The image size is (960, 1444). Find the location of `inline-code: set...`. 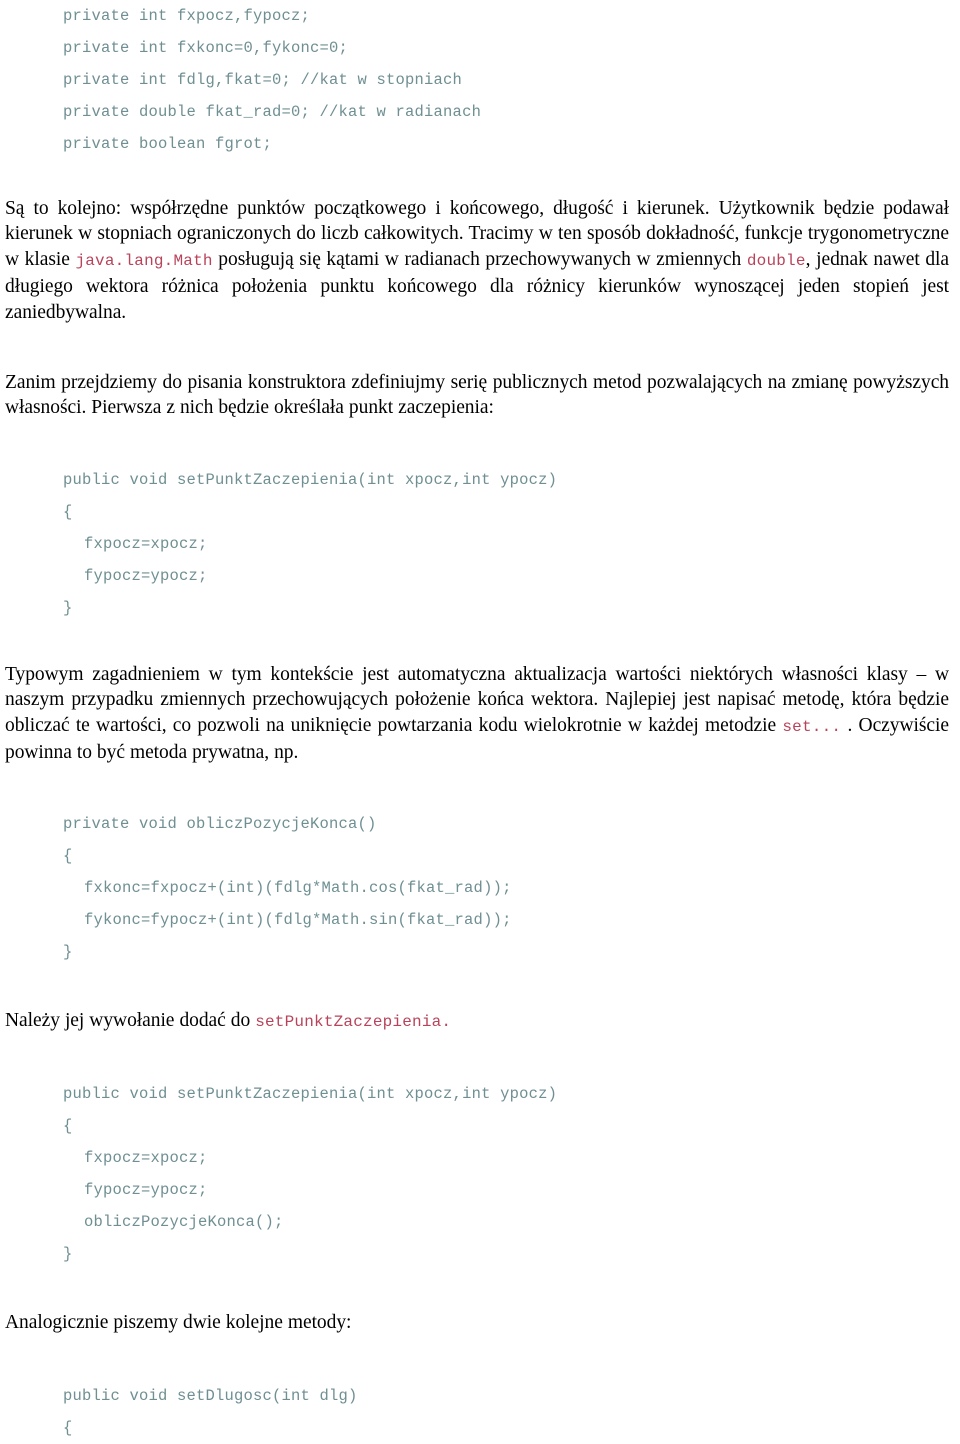

inline-code: set... is located at coordinates (812, 726).